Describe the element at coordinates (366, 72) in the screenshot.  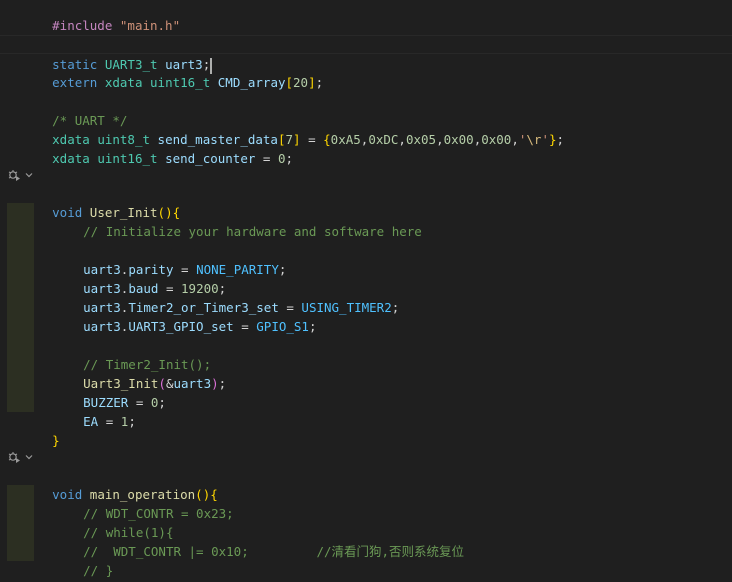
I see `code-line: extern xdata uint16_t CMD_array[20];` at that location.